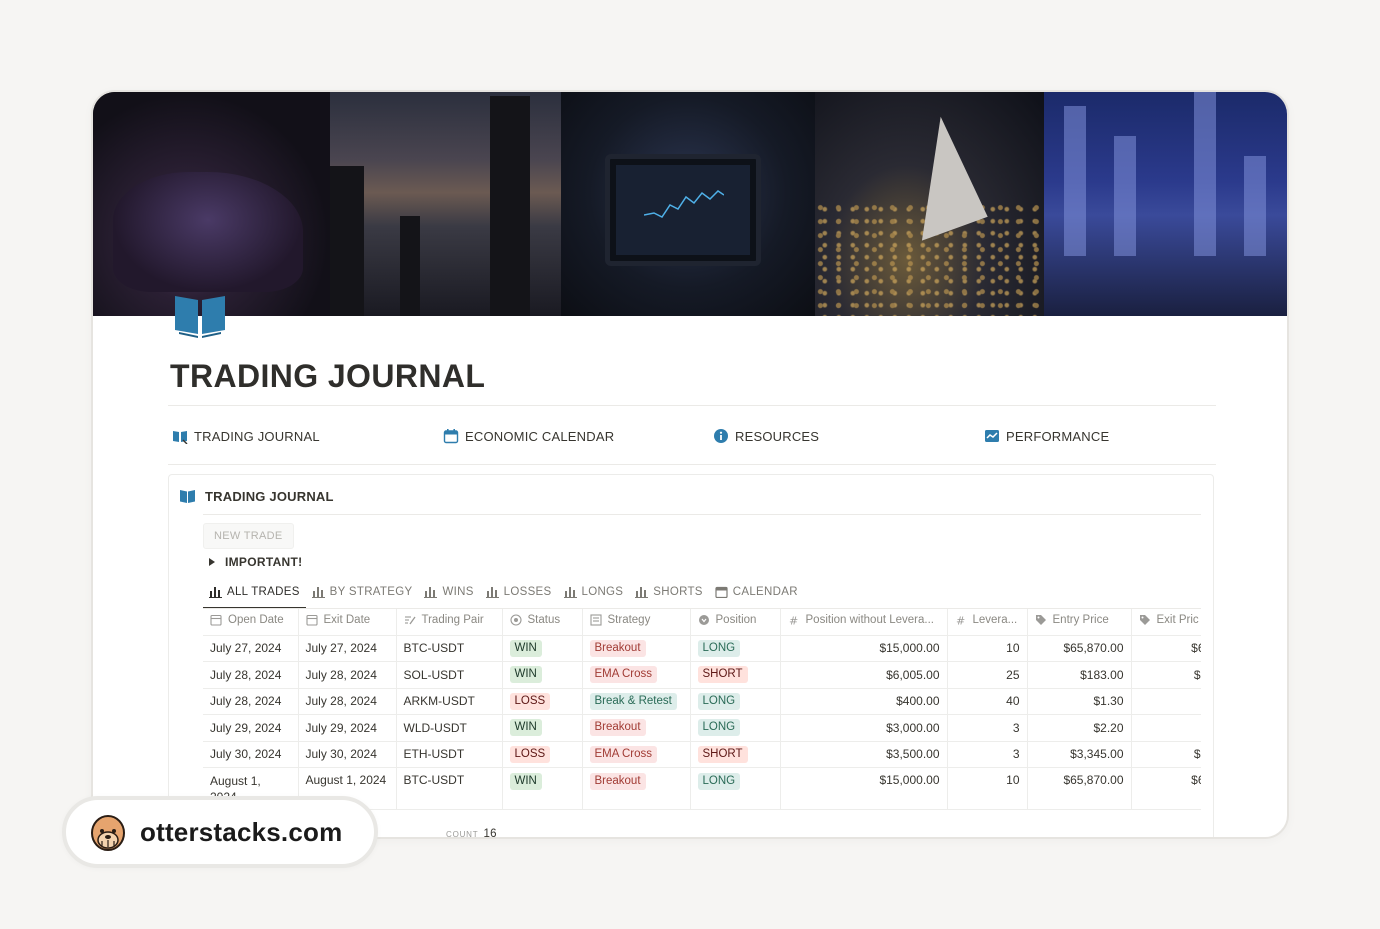  Describe the element at coordinates (617, 781) in the screenshot. I see `strategy-tag: Breakout` at that location.